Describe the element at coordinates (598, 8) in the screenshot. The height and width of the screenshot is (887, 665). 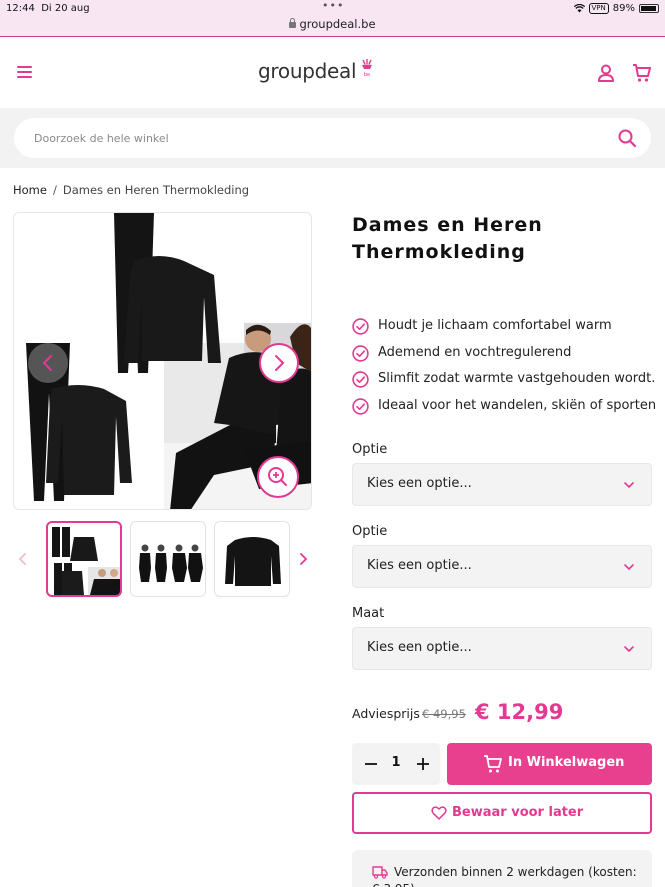
I see `vpn-badge: VPN` at that location.